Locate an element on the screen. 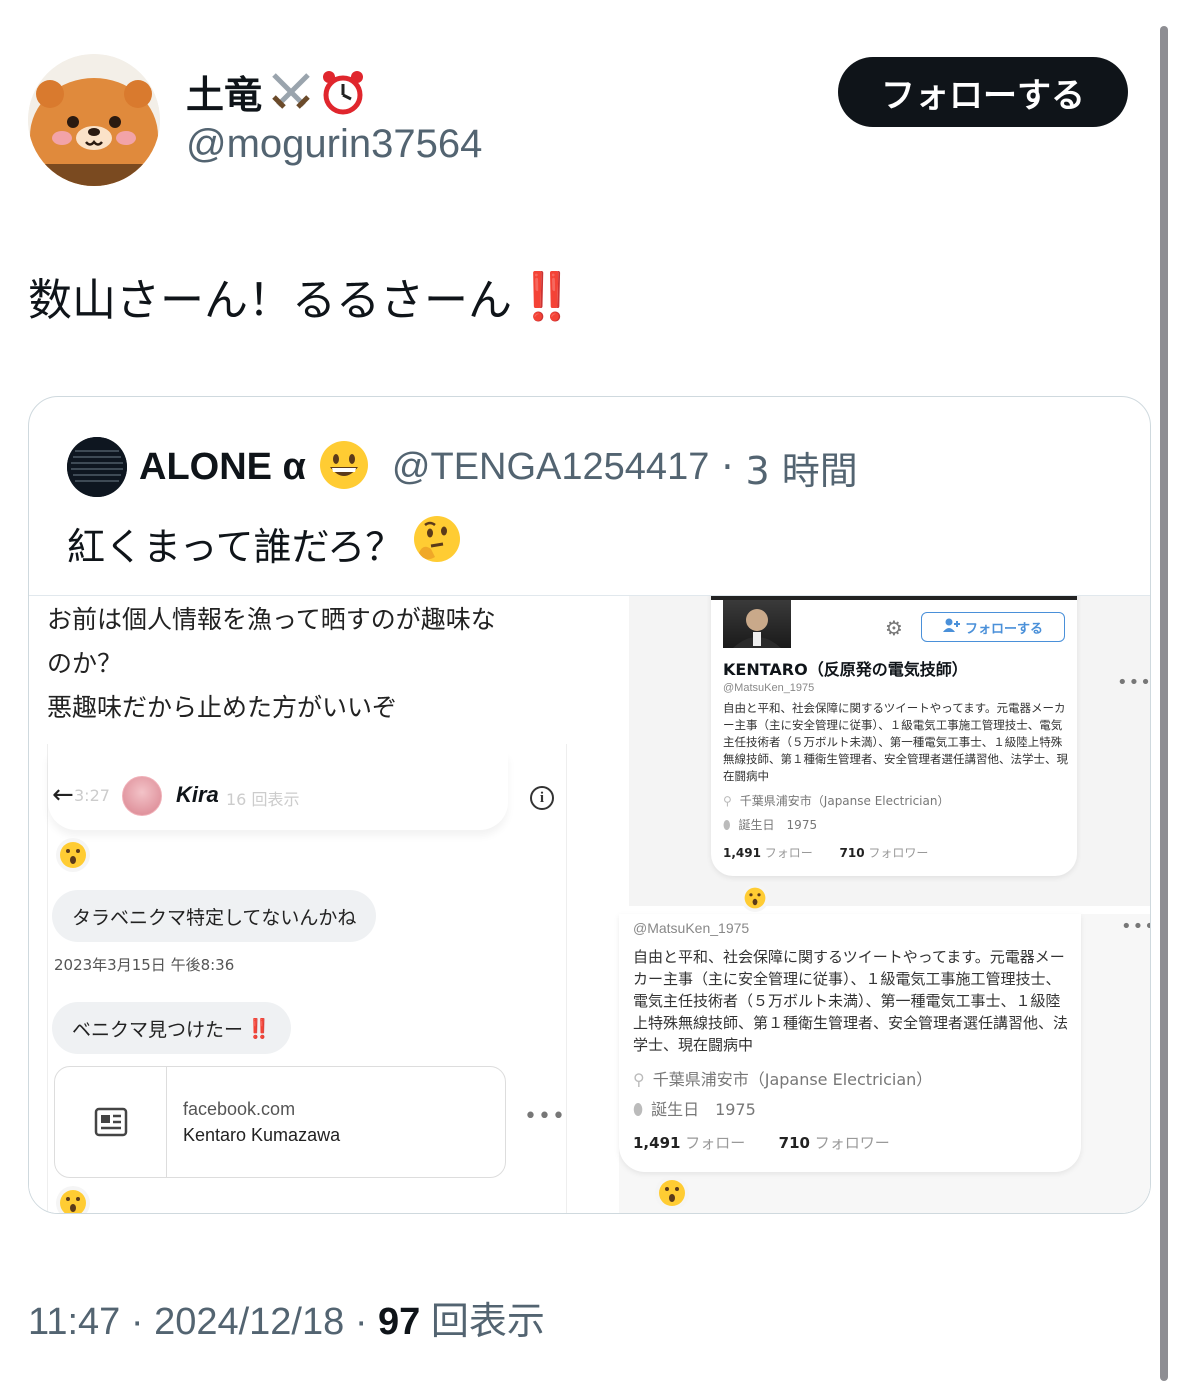  dm-ghost-time: 3:27 is located at coordinates (92, 795).